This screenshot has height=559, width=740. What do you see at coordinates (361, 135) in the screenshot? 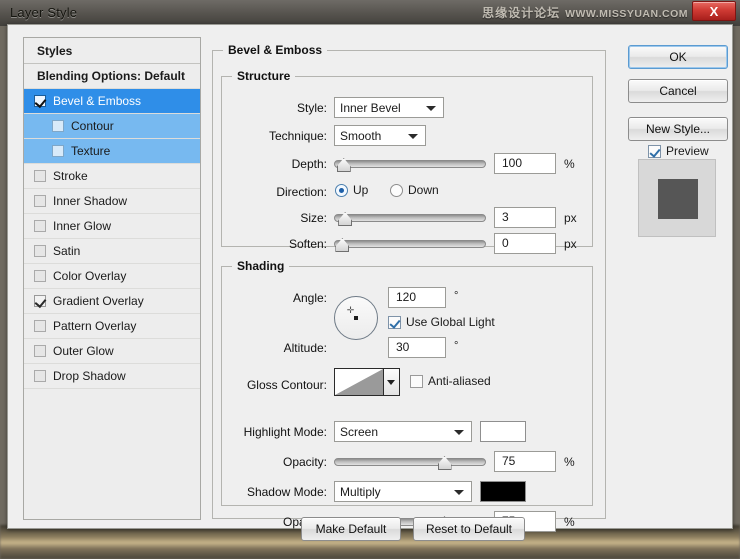
I see `technique-select-value: Smooth` at bounding box center [361, 135].